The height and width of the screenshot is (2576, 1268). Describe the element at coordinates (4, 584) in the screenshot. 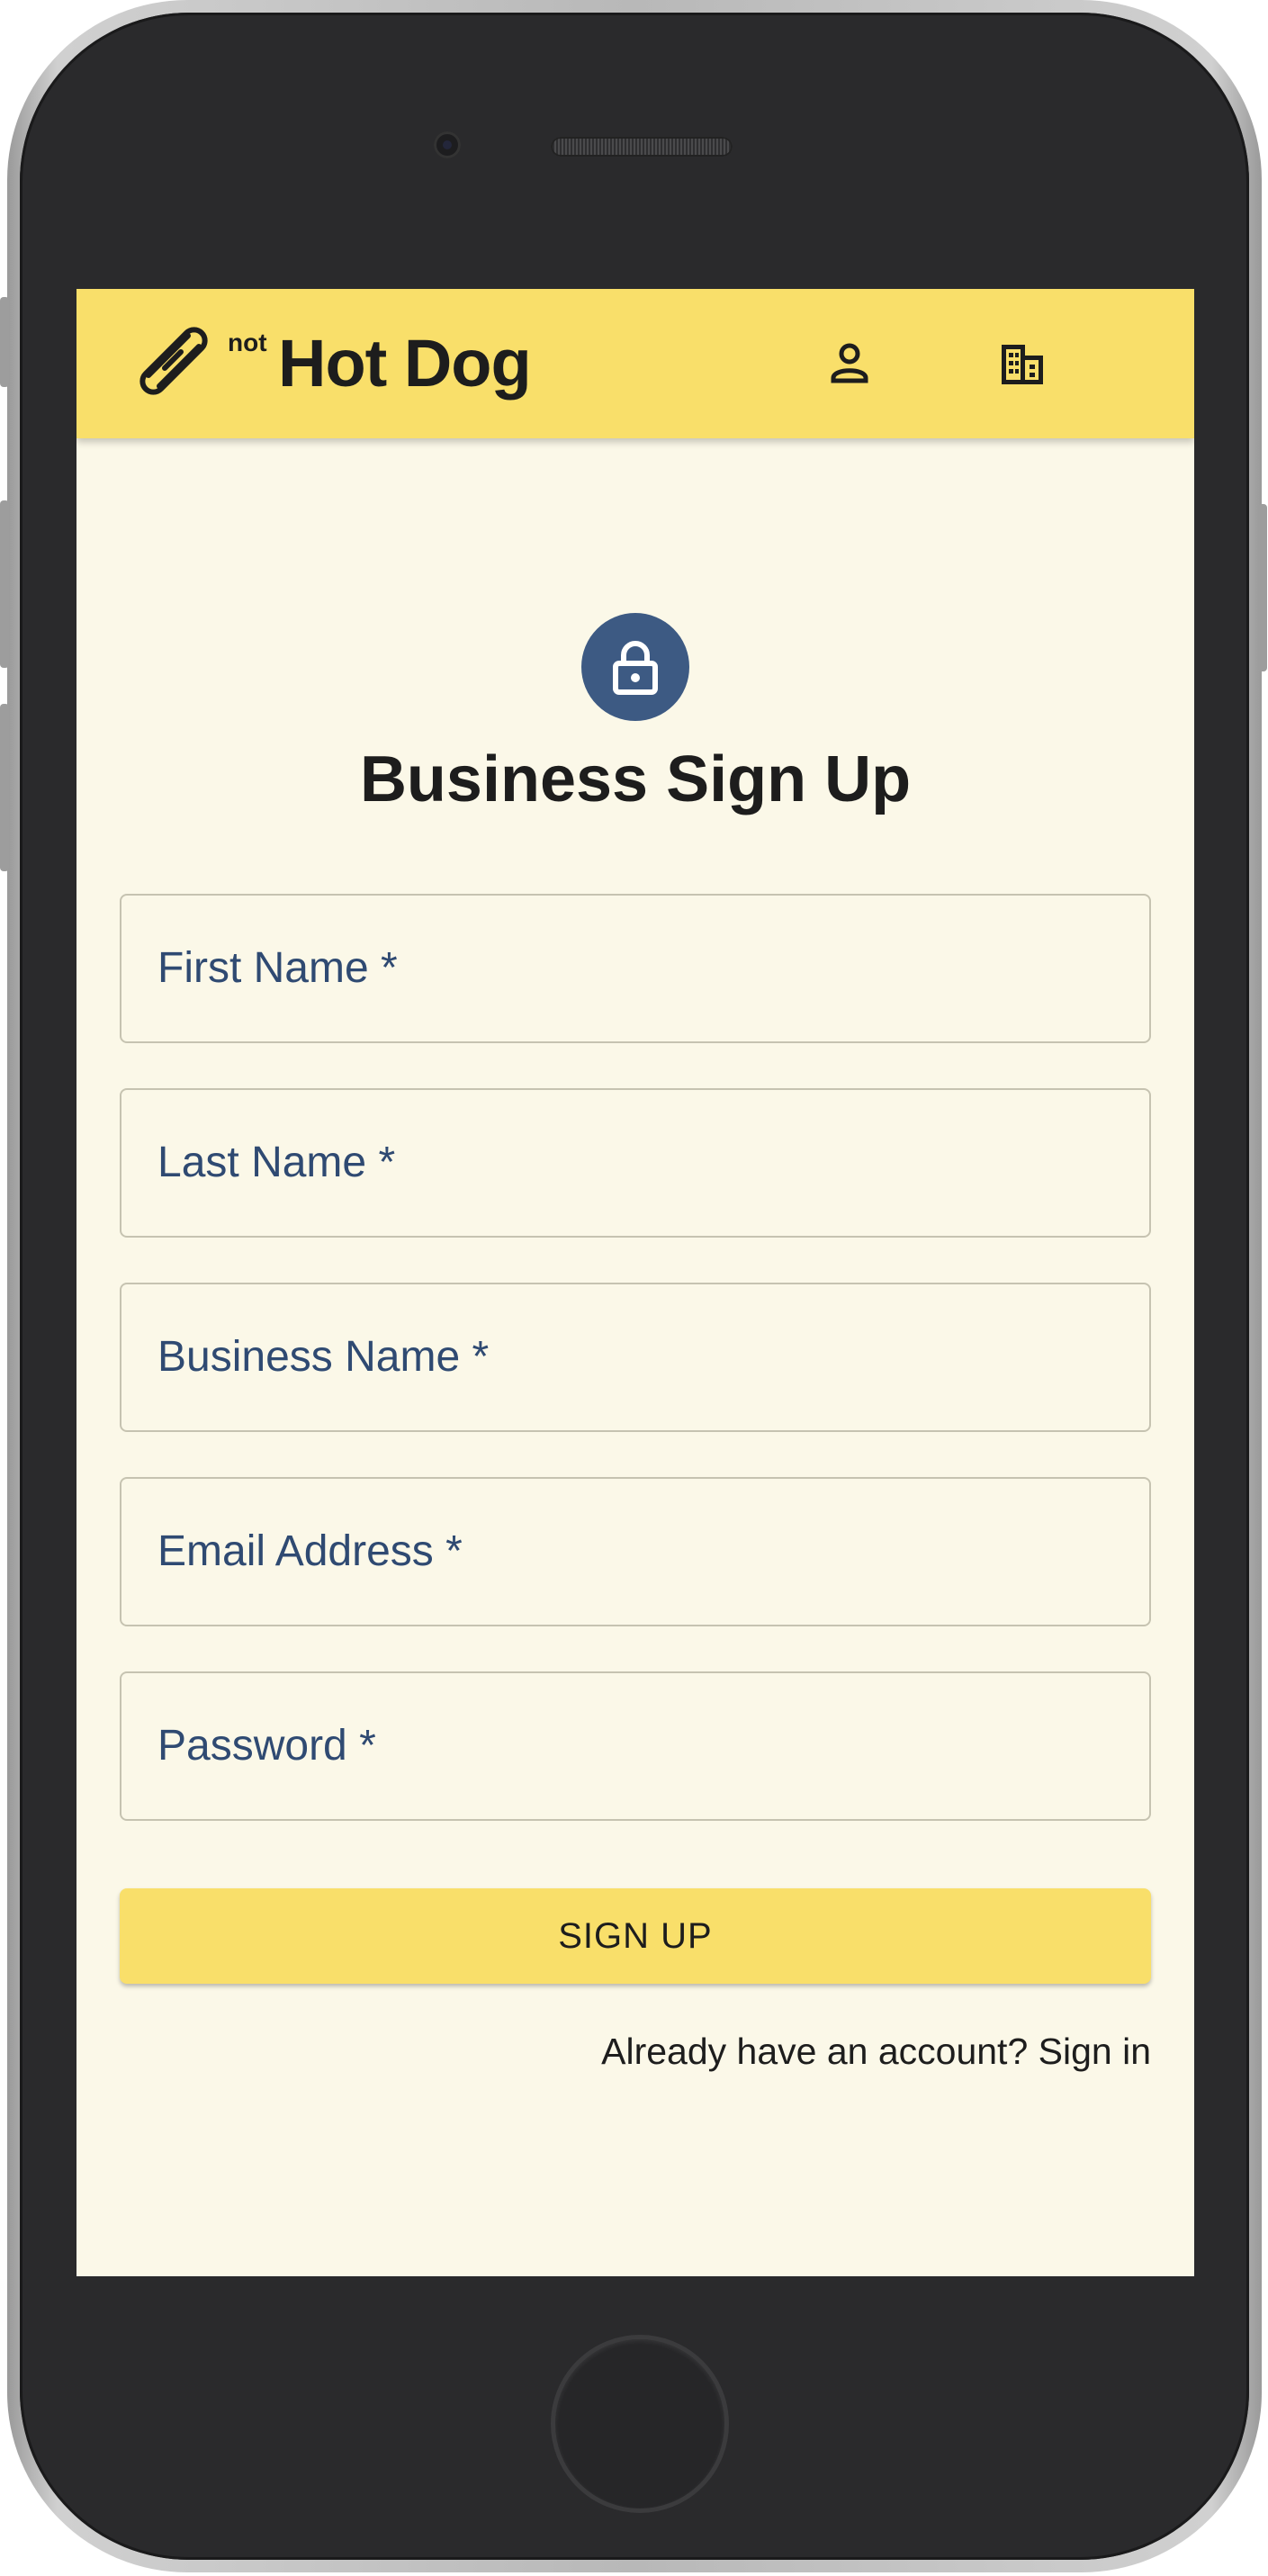

I see `volume-up-button` at that location.